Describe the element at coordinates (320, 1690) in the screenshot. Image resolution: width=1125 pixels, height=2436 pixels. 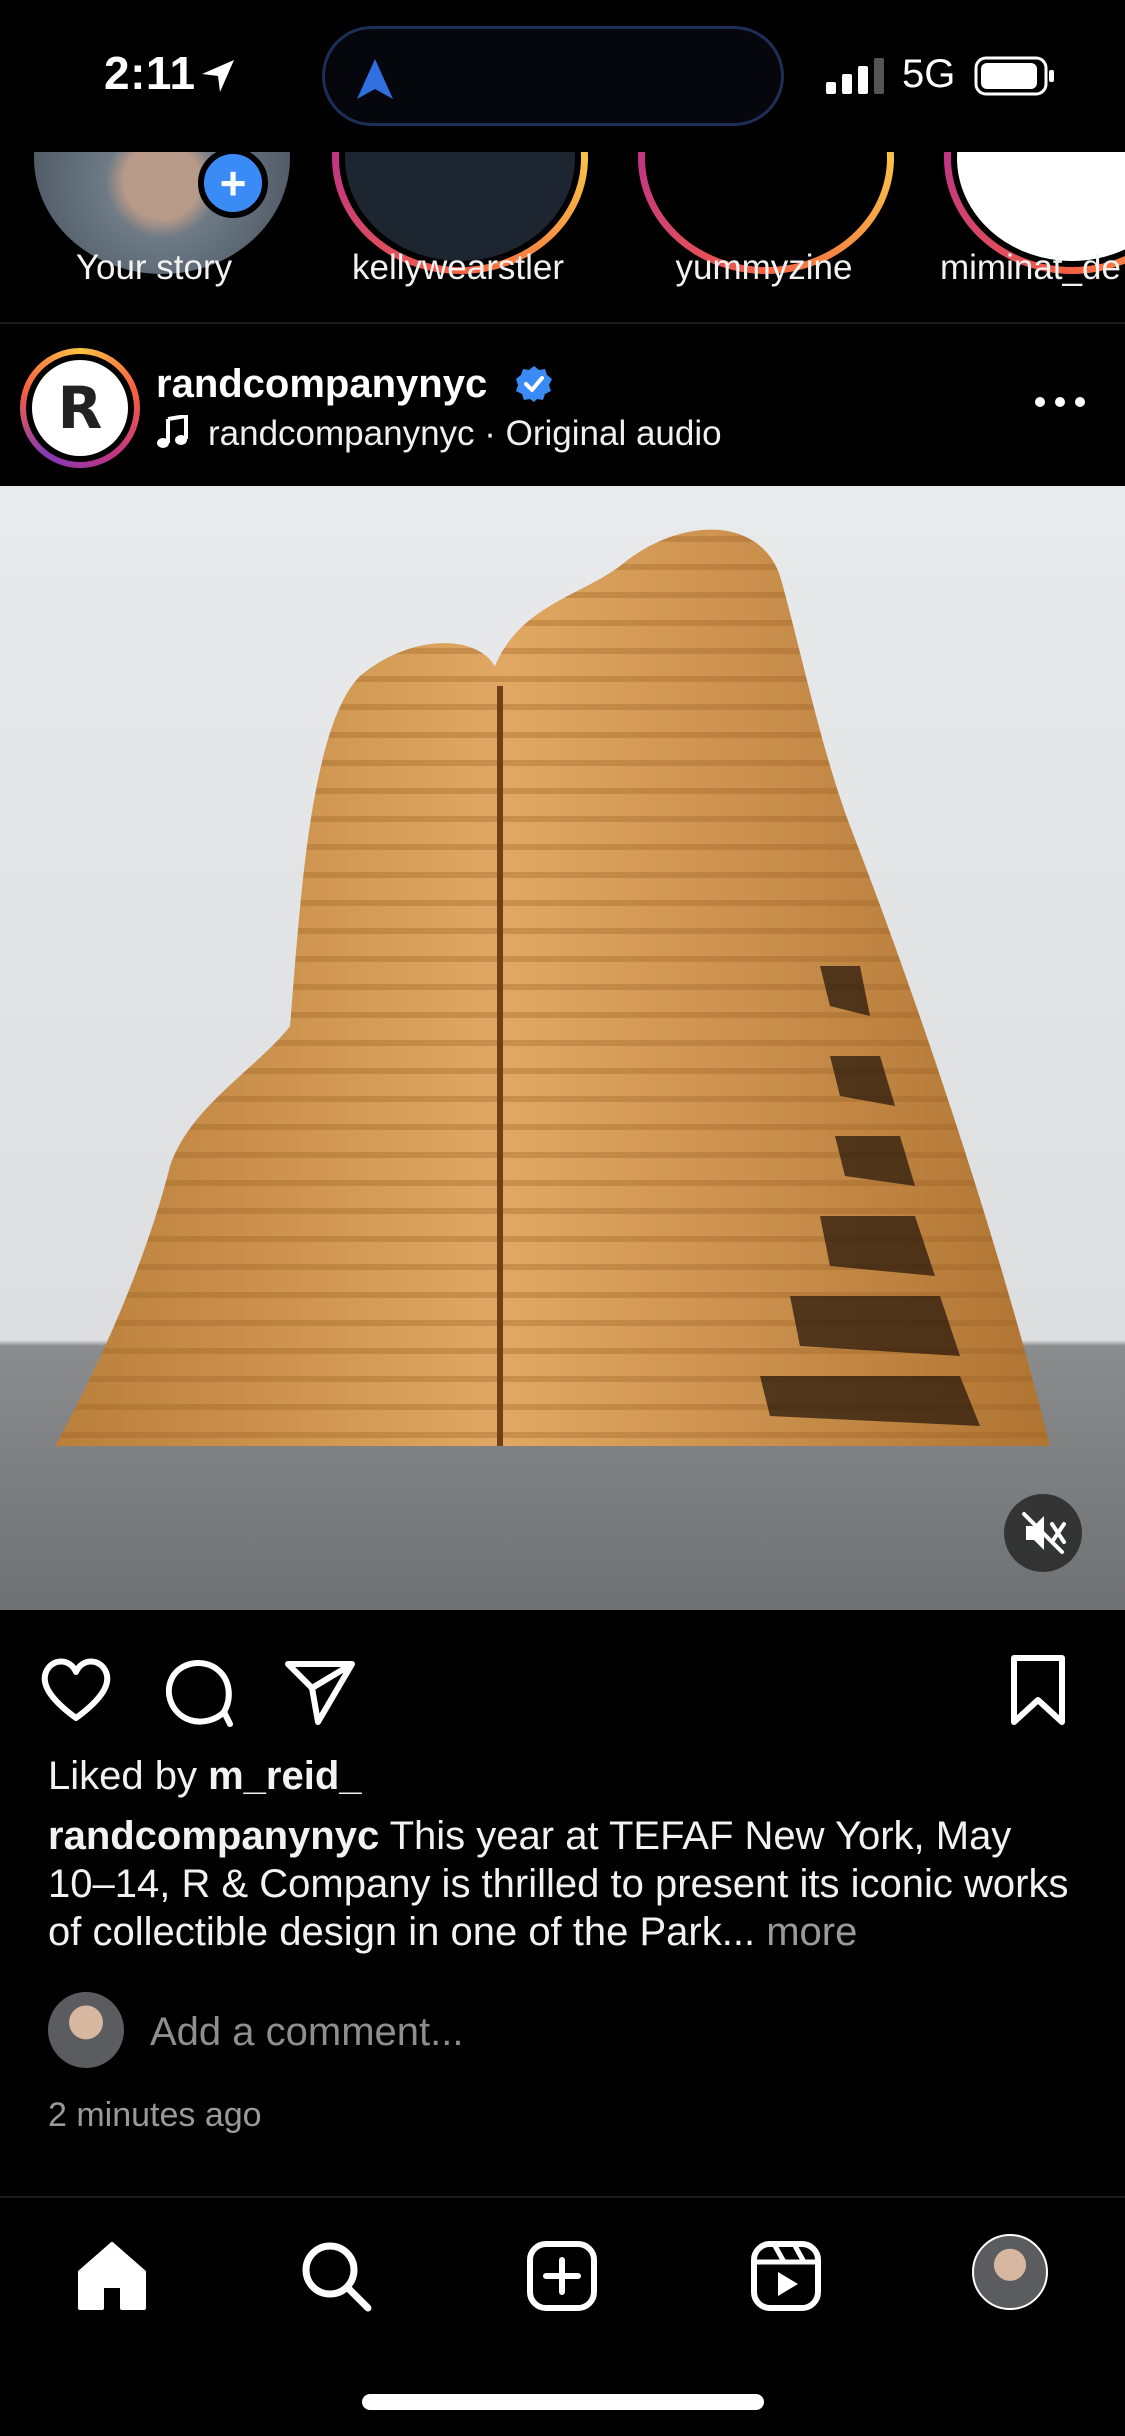
I see `share-icon` at that location.